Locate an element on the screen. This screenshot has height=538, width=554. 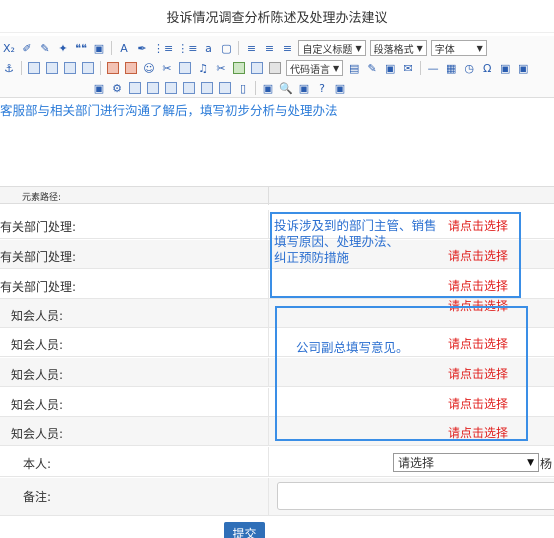
print-icon: ▣ is located at coordinates (268, 88).